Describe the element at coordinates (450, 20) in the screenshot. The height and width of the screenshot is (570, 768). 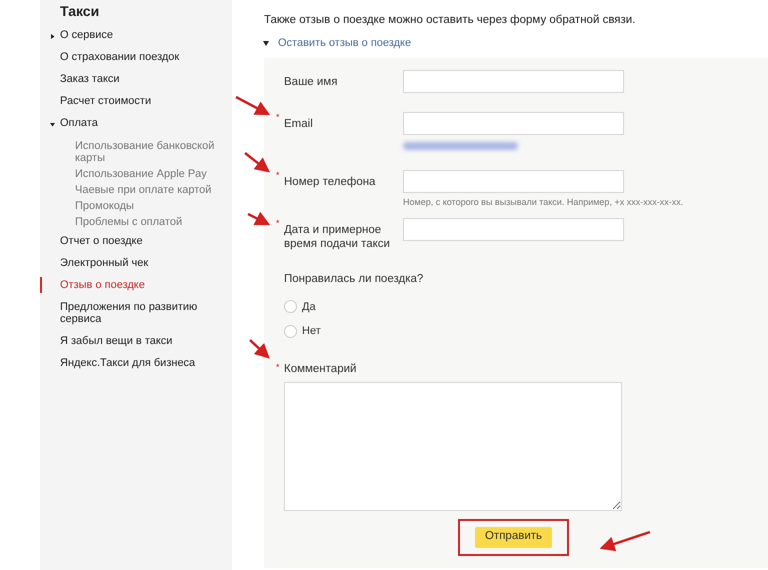
I see `body-text: Также отзыв о поездке можно оставить через форму обратной связи.` at that location.